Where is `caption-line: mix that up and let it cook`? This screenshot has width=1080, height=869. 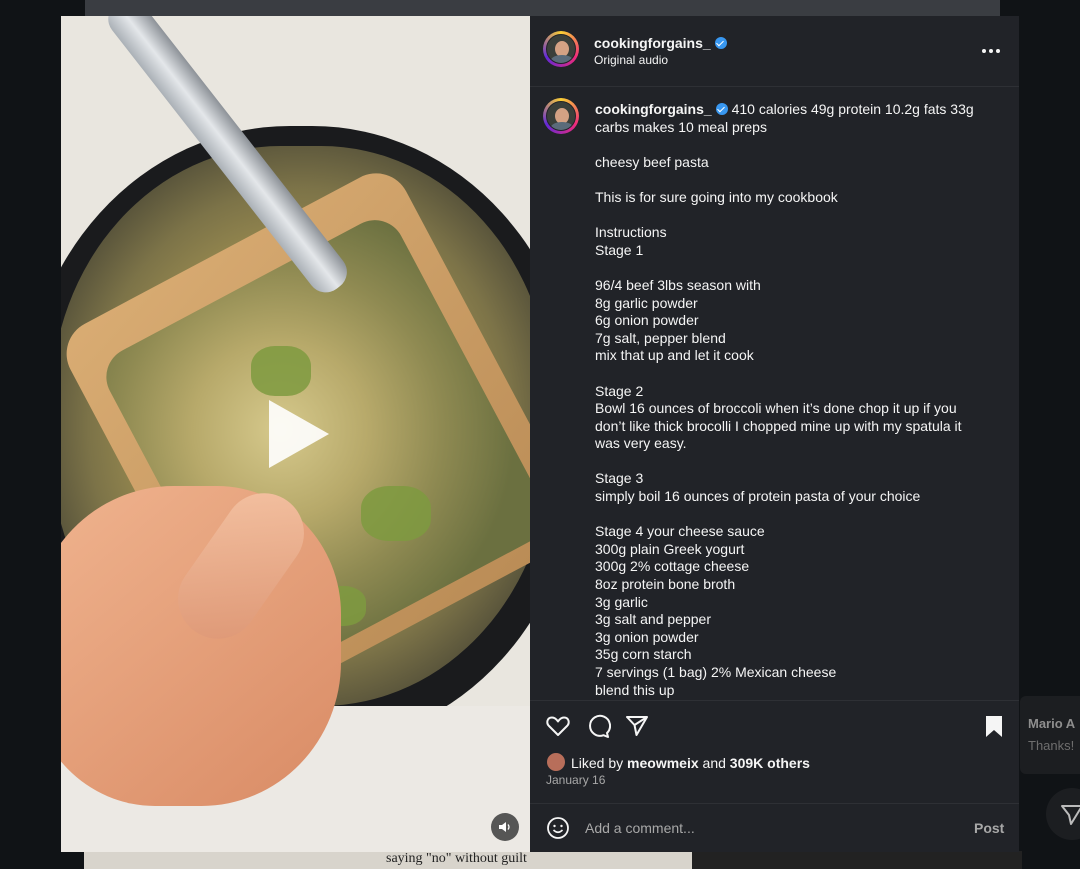
caption-line: mix that up and let it cook is located at coordinates (674, 355).